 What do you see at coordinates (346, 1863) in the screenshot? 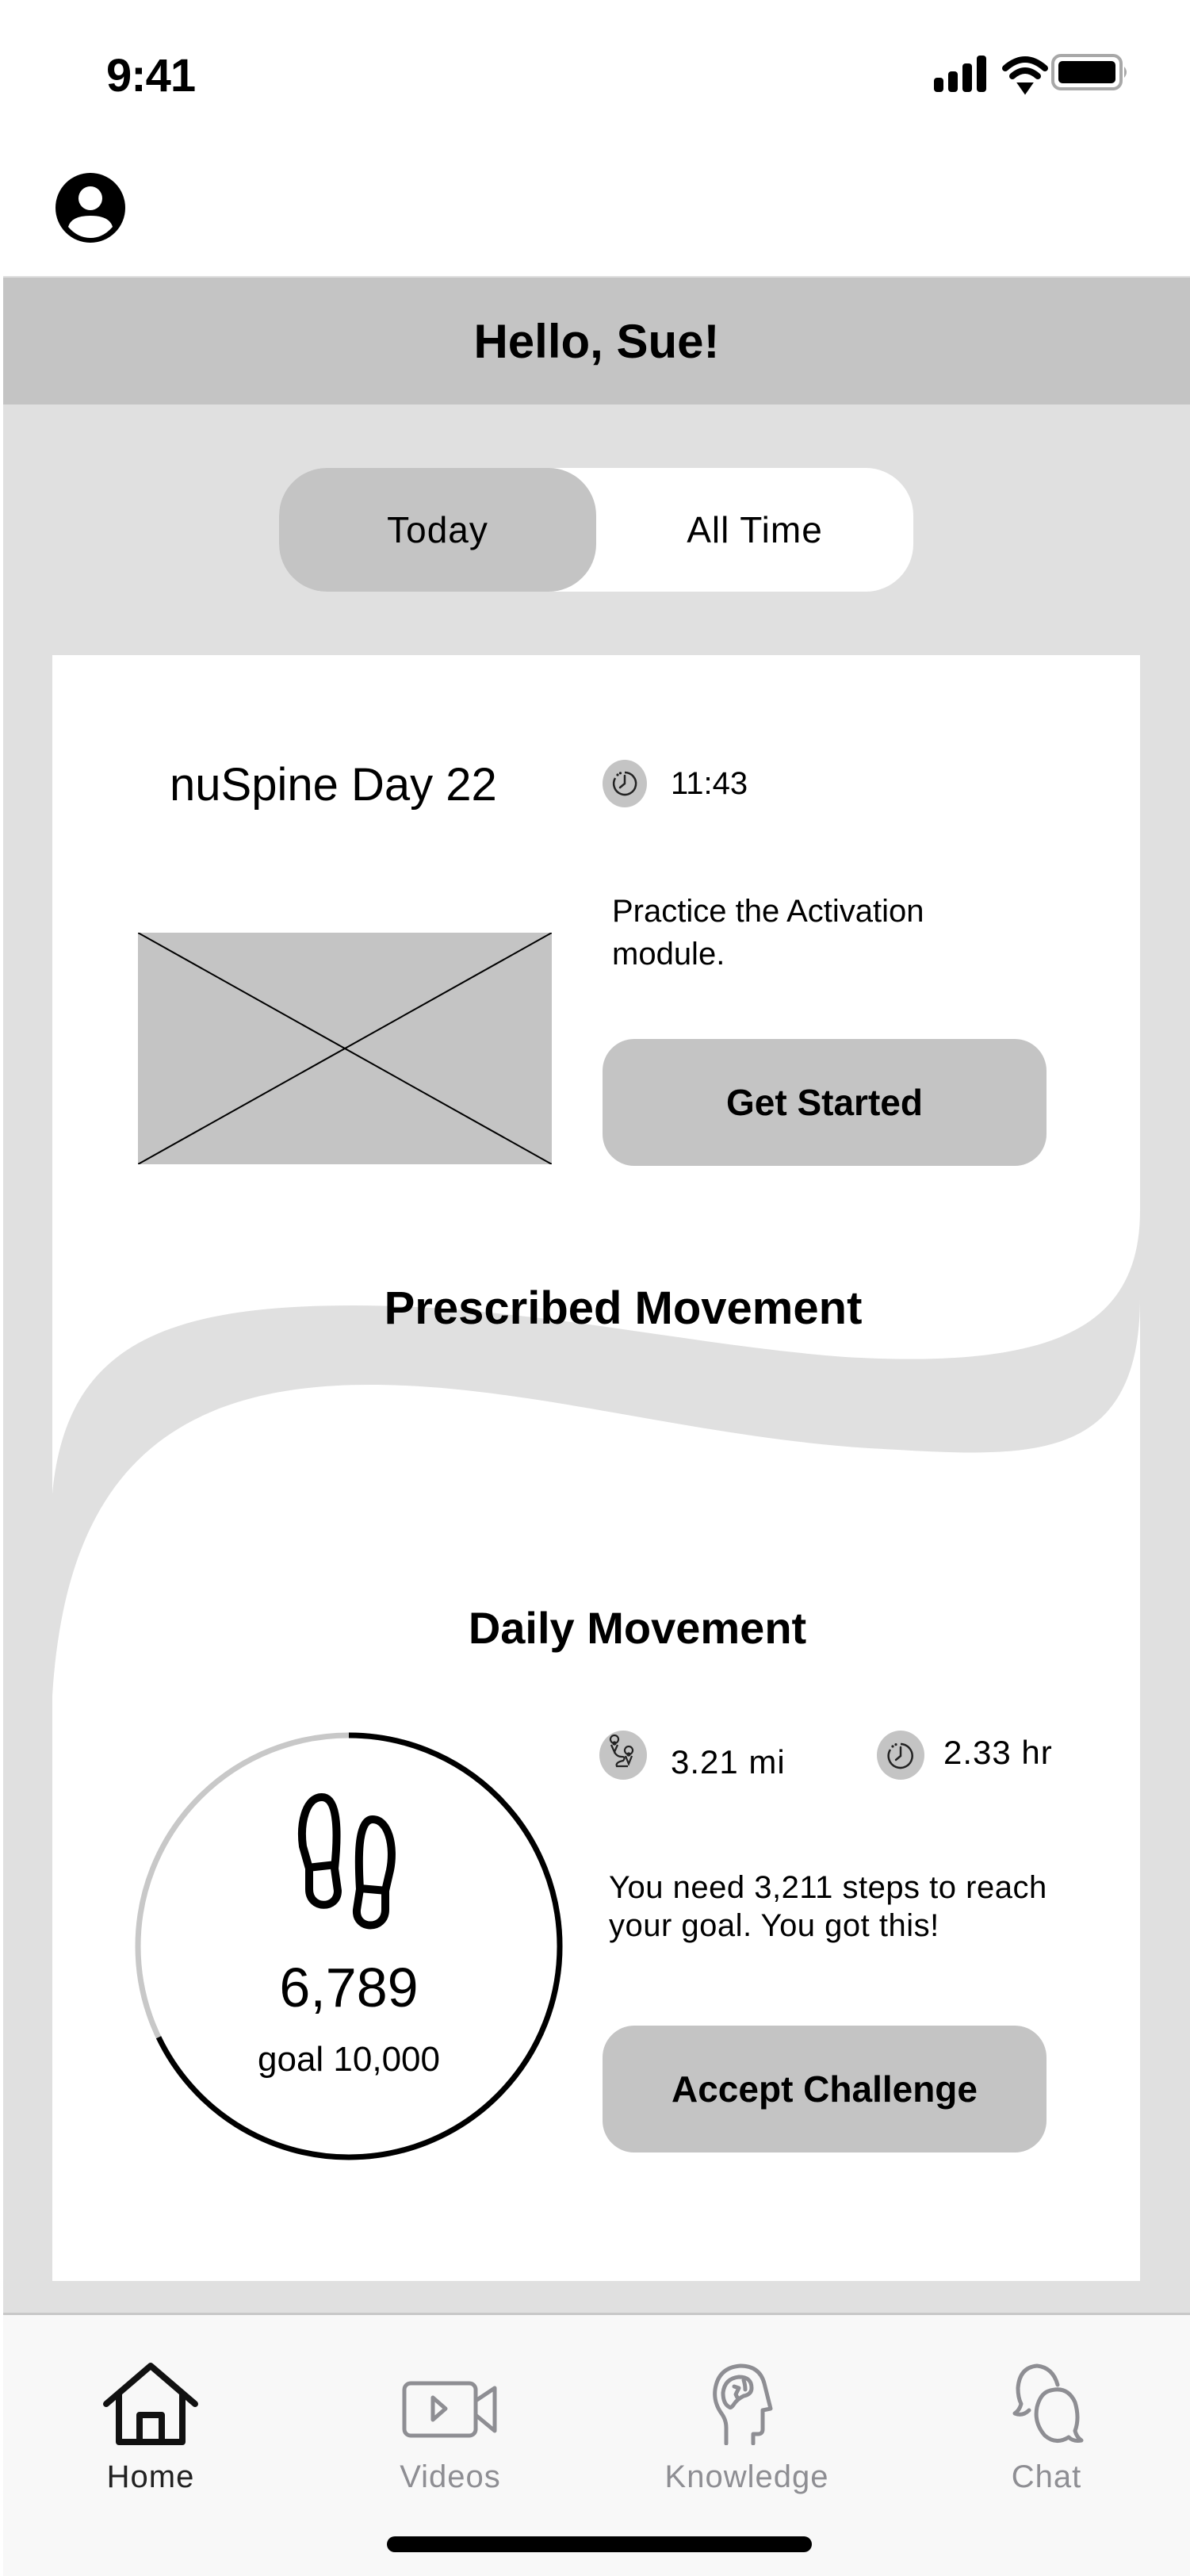
I see `footprints-icon` at bounding box center [346, 1863].